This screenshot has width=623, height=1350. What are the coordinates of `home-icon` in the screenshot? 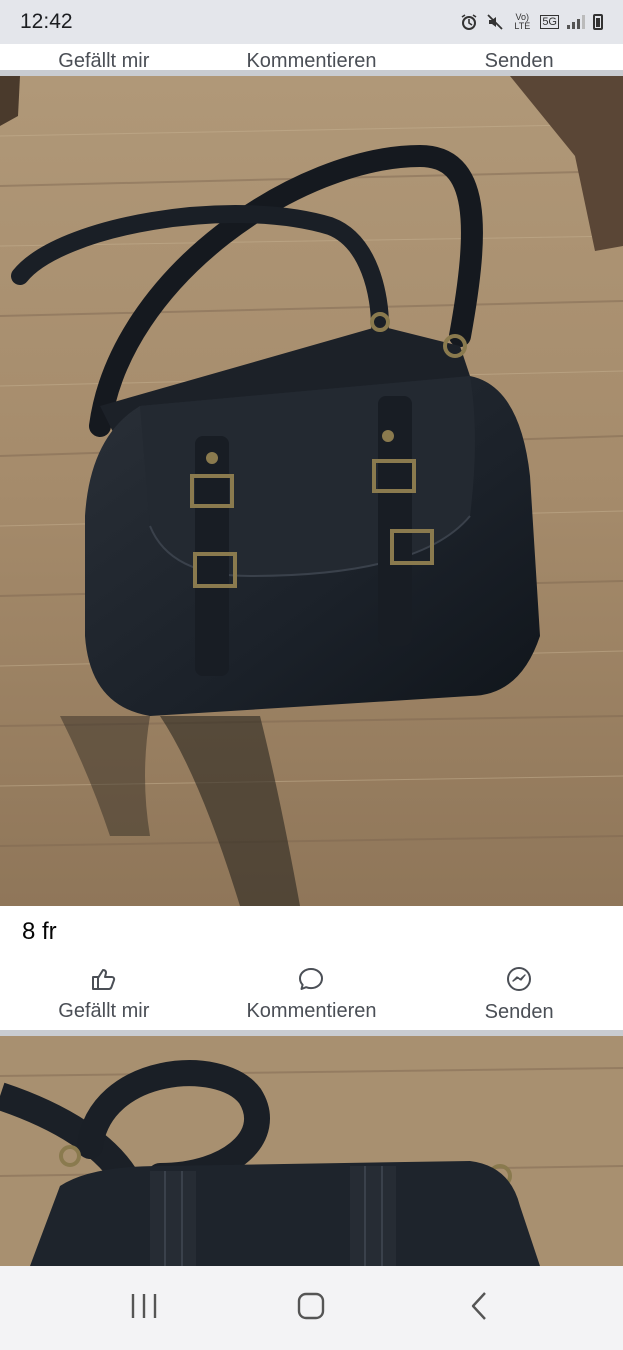 It's located at (311, 1308).